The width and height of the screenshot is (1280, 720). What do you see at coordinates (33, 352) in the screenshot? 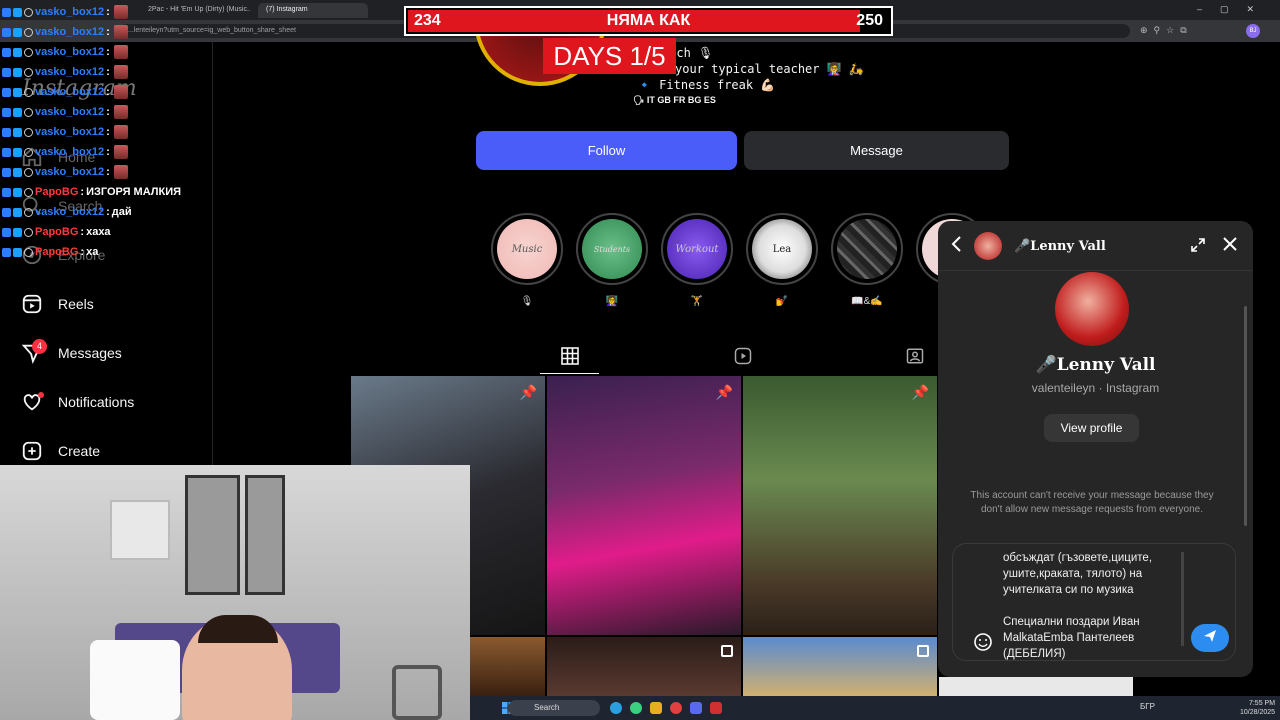
I see `messenger-icon: 4` at bounding box center [33, 352].